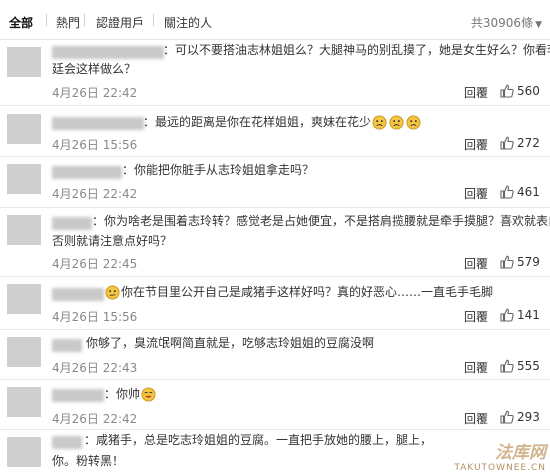 This screenshot has width=550, height=475. I want to click on chevron-down-icon: ▼, so click(538, 25).